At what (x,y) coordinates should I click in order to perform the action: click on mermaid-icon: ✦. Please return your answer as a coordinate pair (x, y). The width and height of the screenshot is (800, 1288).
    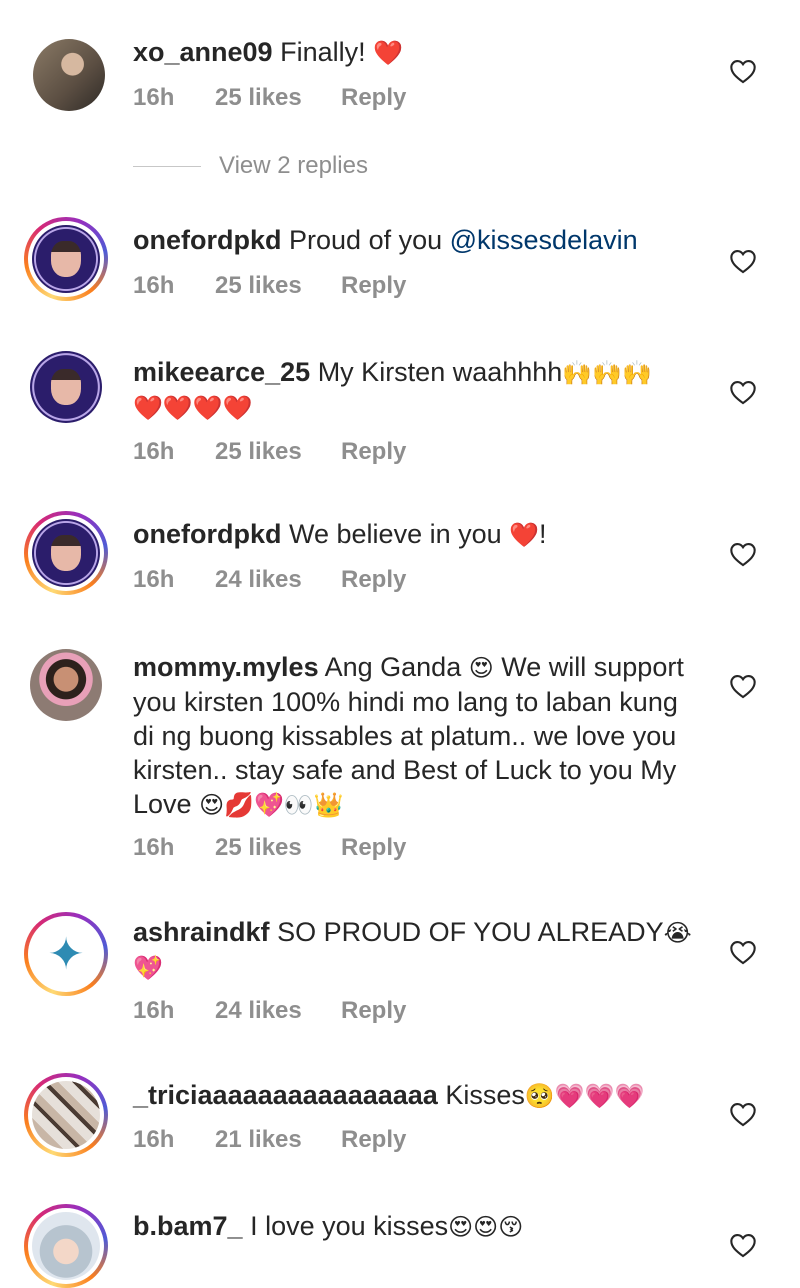
    Looking at the image, I should click on (66, 954).